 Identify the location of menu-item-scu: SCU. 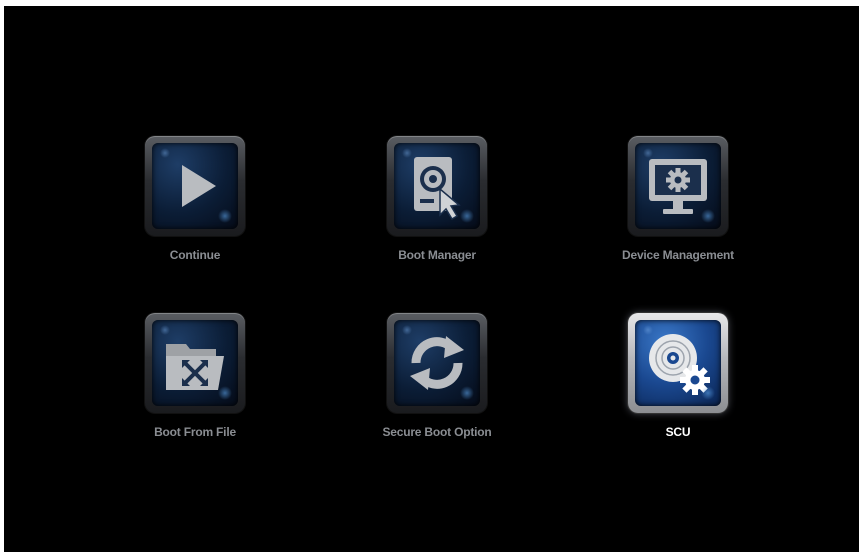
(678, 376).